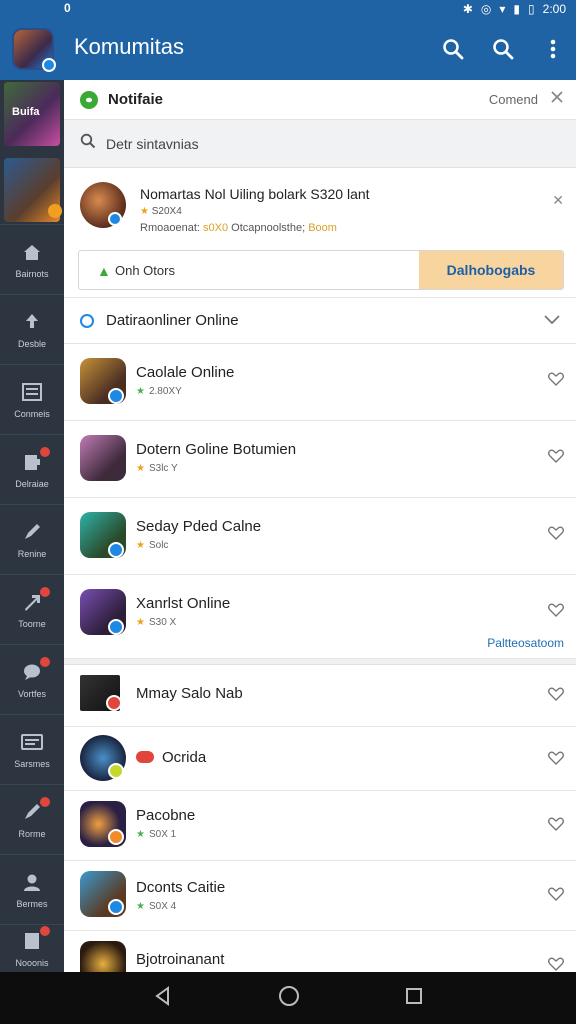 Image resolution: width=576 pixels, height=1024 pixels. What do you see at coordinates (289, 998) in the screenshot?
I see `home-icon` at bounding box center [289, 998].